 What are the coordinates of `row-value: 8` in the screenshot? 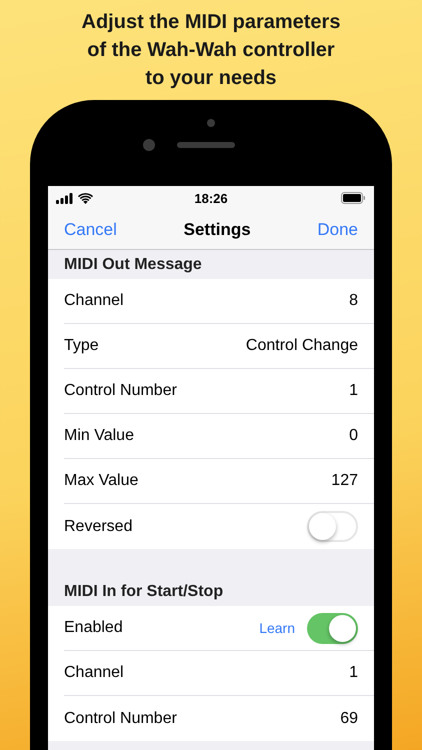 It's located at (353, 301).